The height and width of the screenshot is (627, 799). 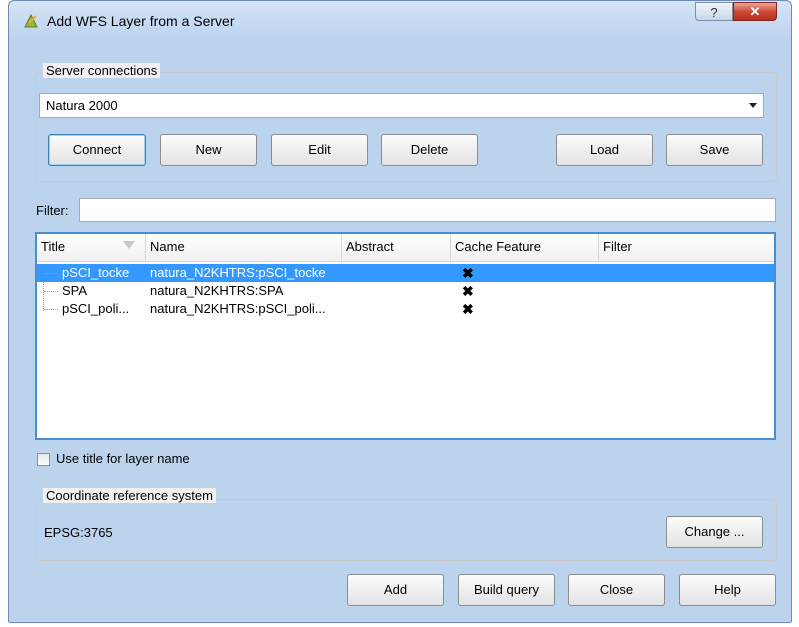 What do you see at coordinates (405, 273) in the screenshot?
I see `table-row: pSCI_tocke natura_N2KHTRS:pSCI_tocke ✖` at bounding box center [405, 273].